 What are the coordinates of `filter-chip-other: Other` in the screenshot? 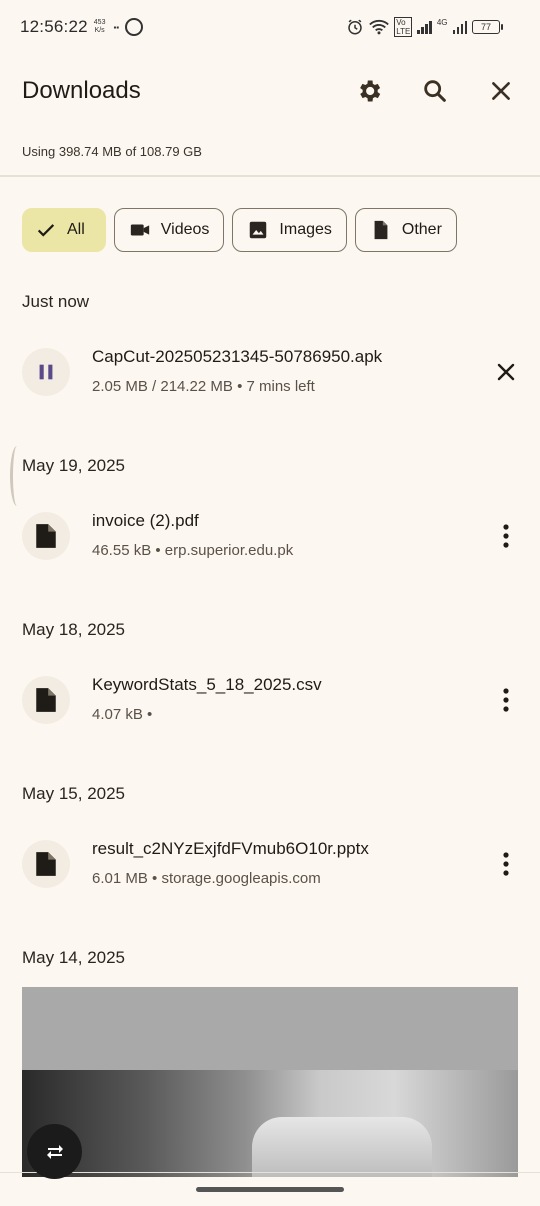 It's located at (405, 230).